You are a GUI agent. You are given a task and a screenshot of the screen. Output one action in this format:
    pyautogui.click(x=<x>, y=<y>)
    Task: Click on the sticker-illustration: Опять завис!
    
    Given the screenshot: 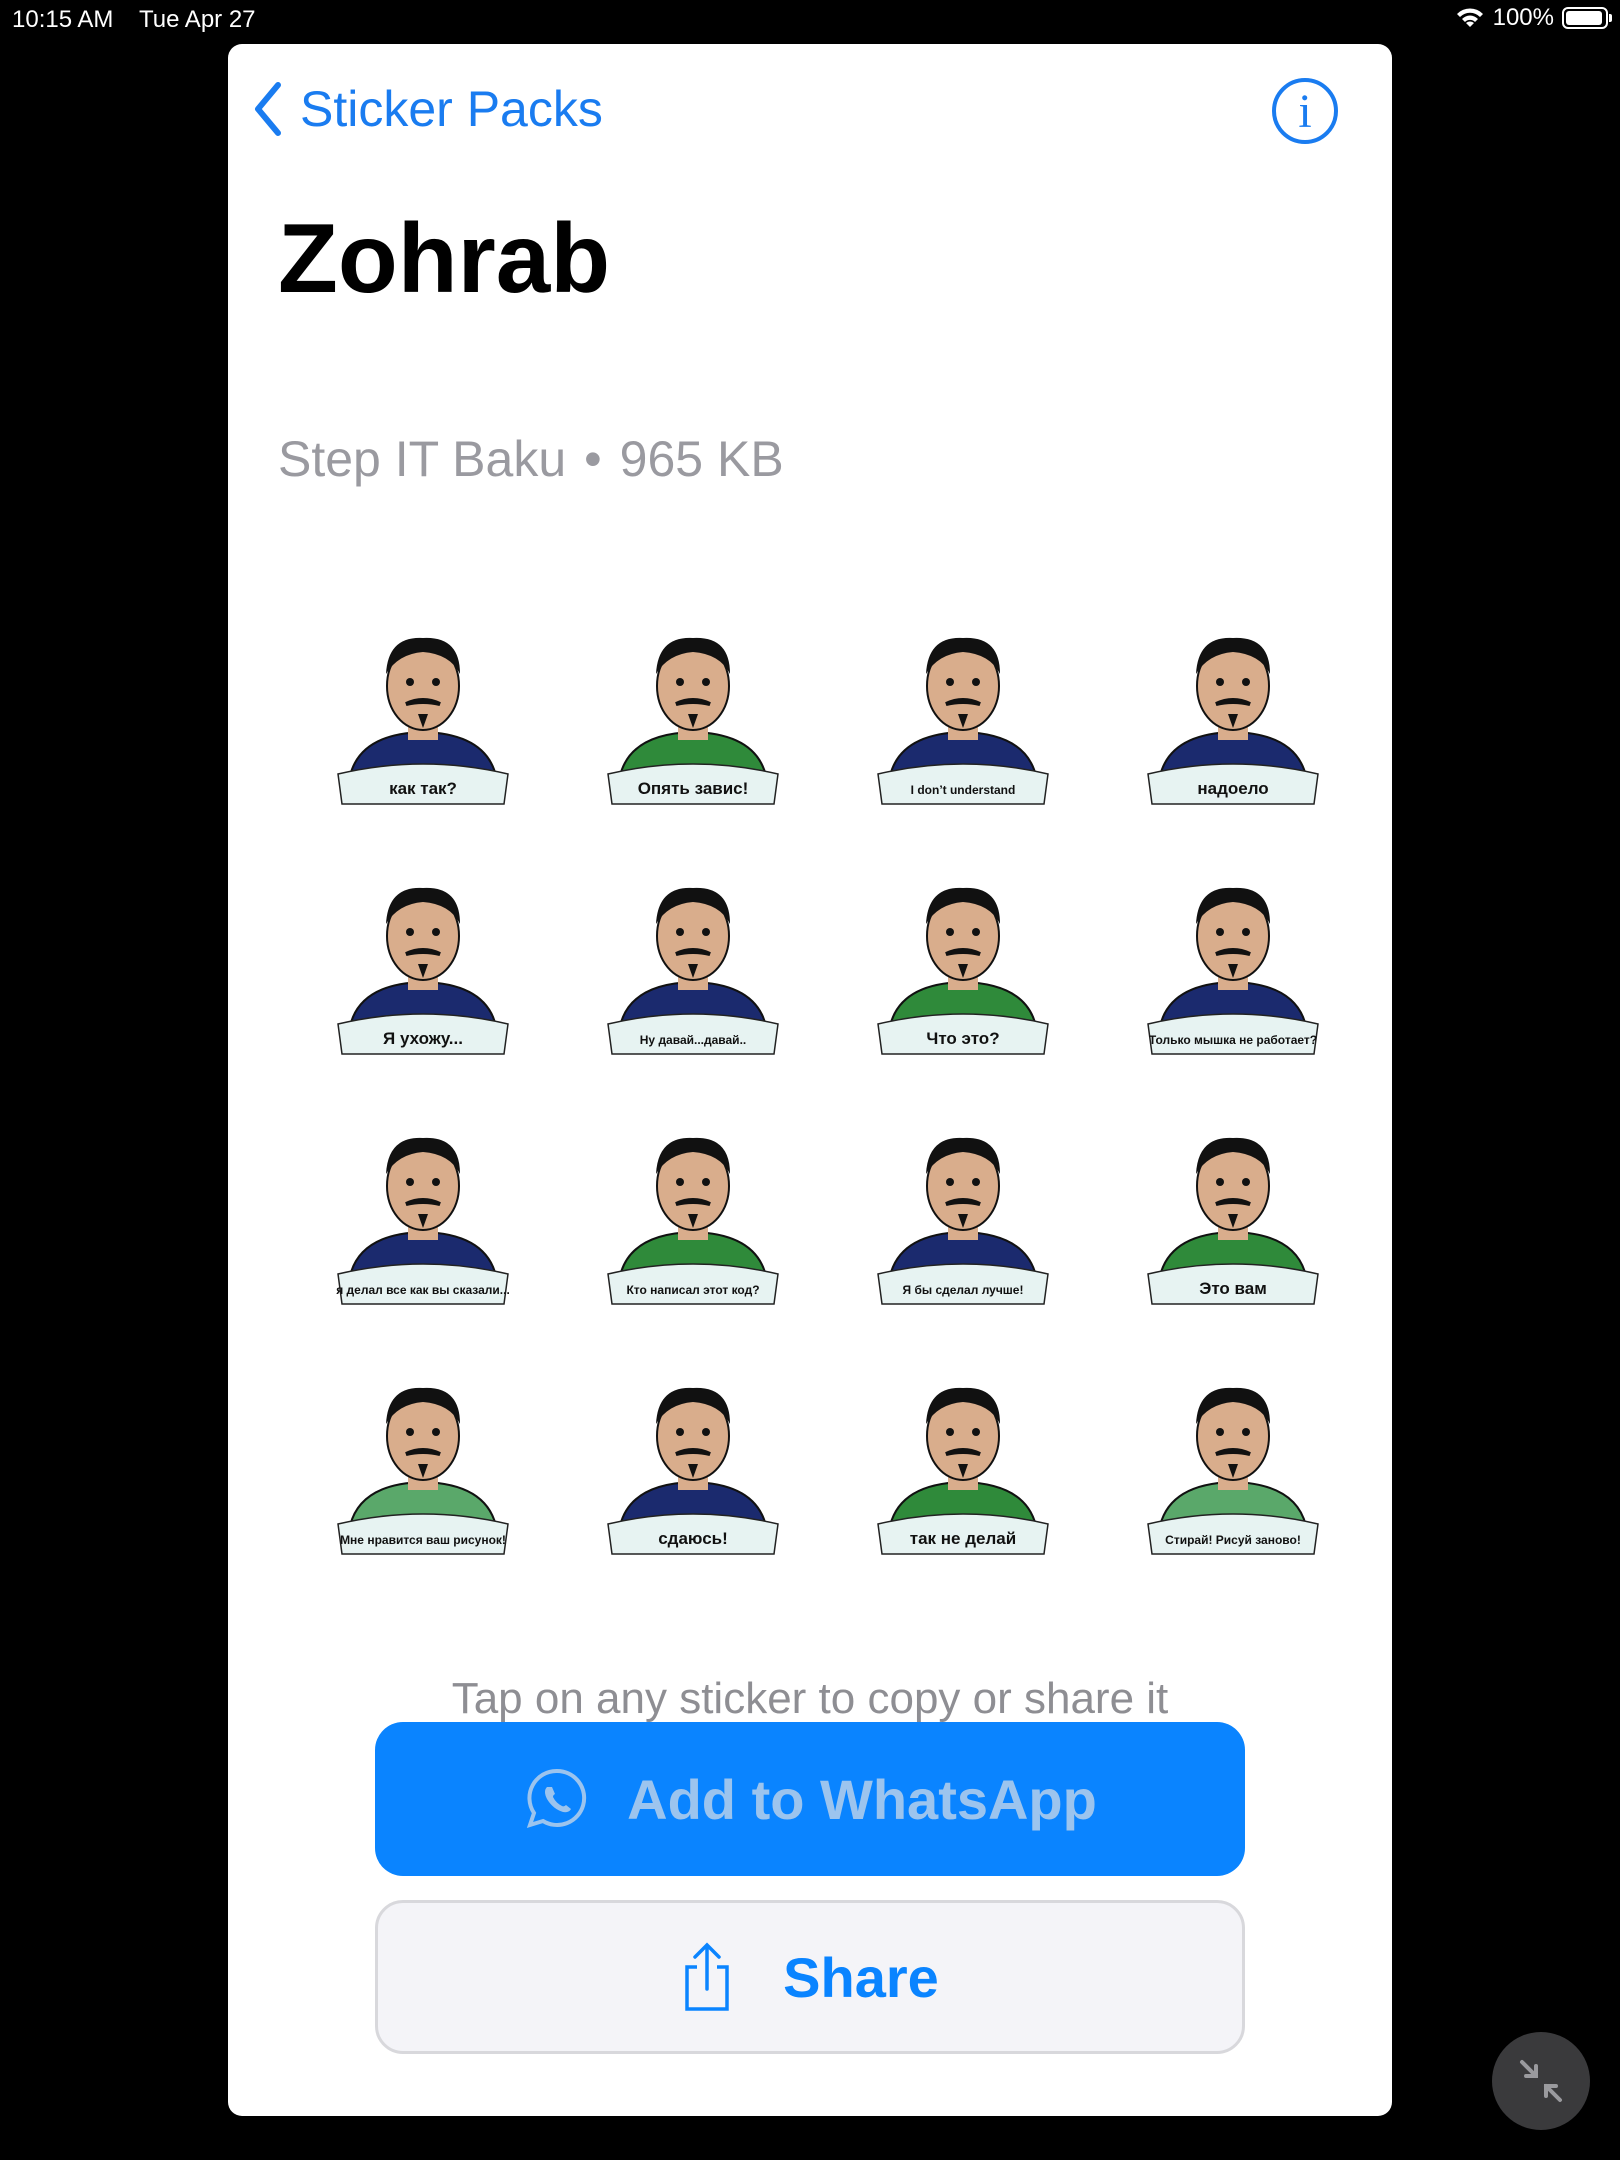 What is the action you would take?
    pyautogui.click(x=693, y=721)
    